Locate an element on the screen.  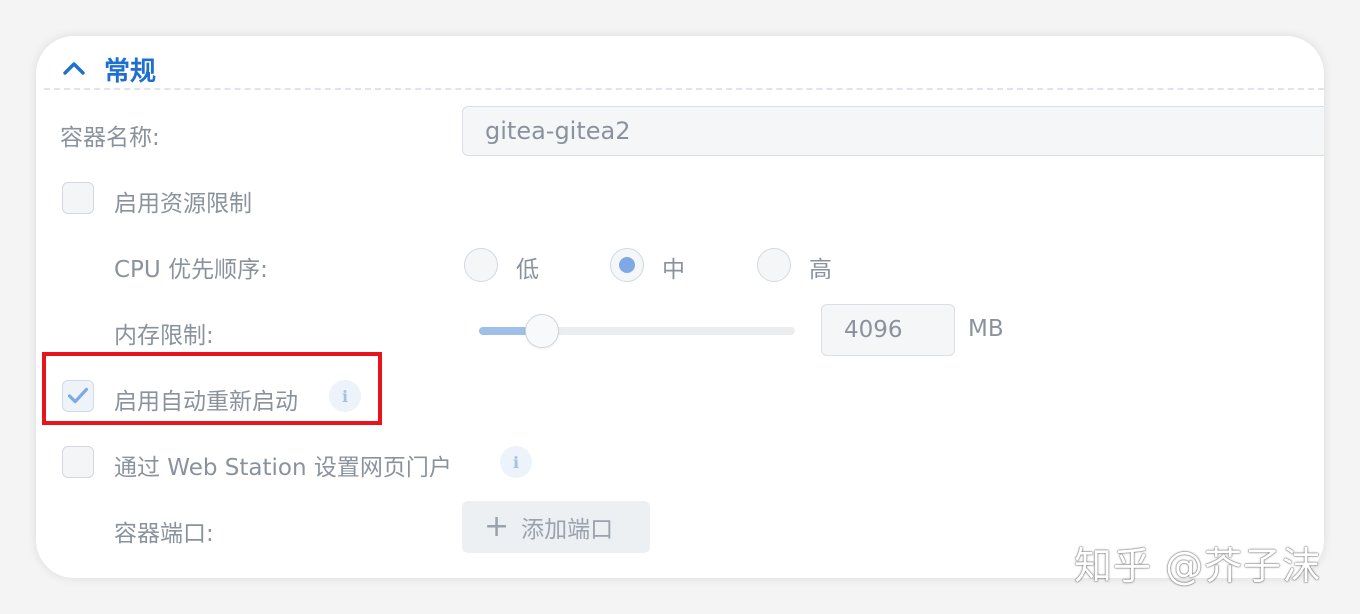
cpu-priority-low-label: 低 is located at coordinates (527, 267).